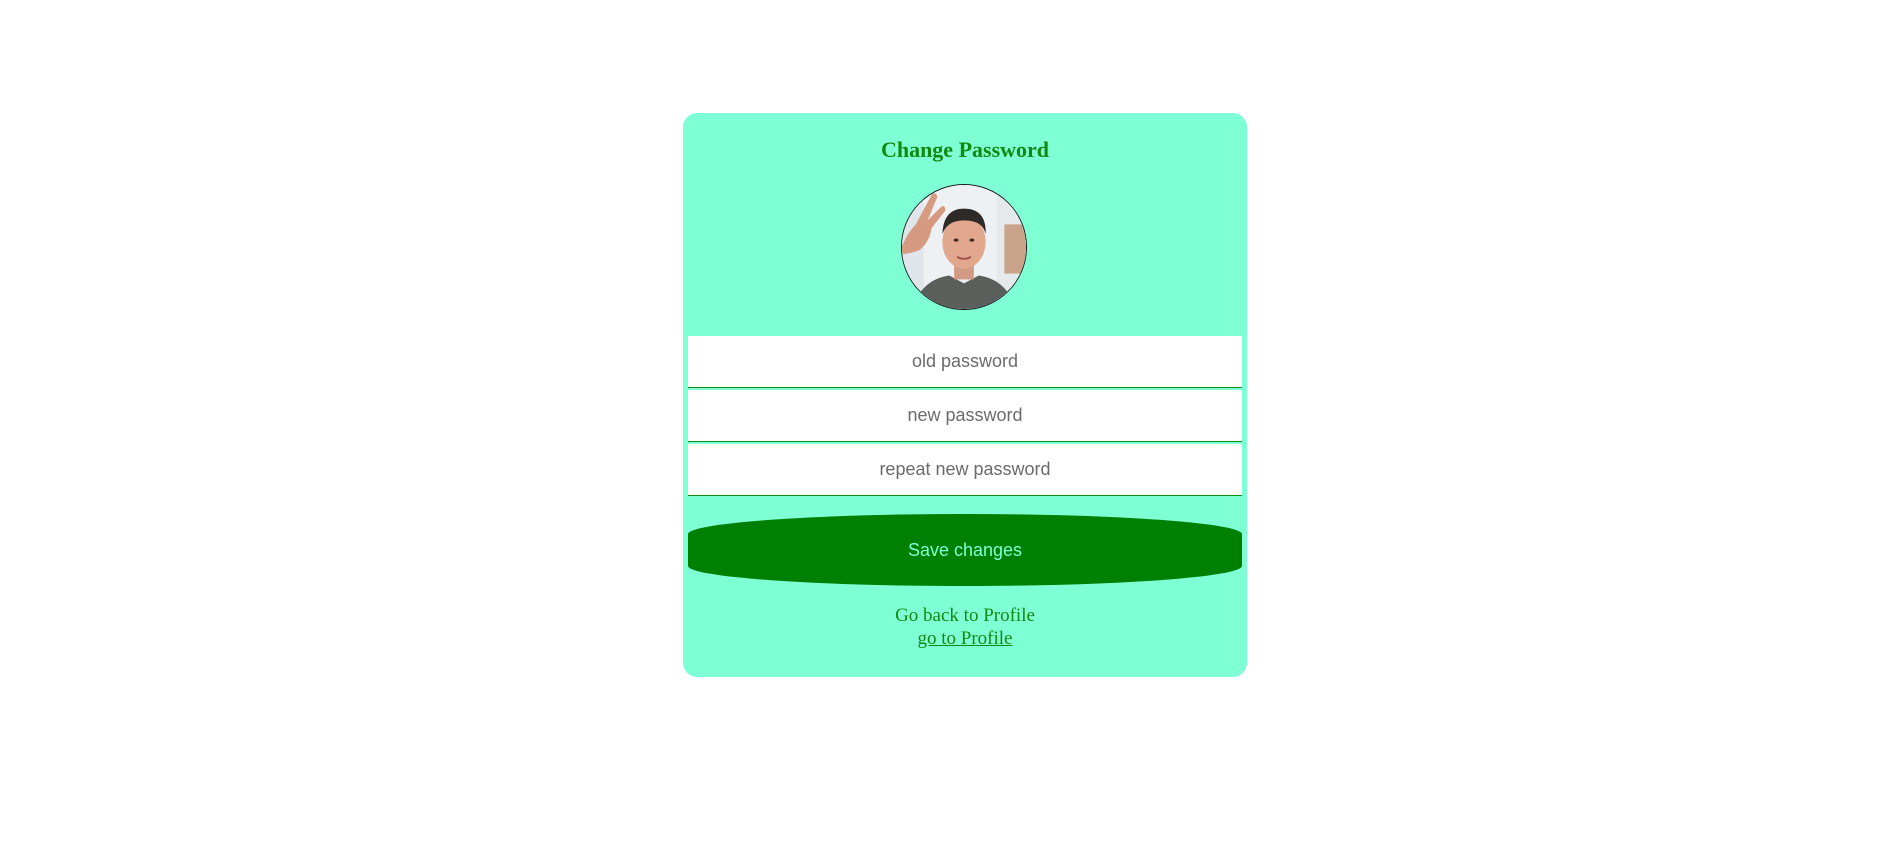  What do you see at coordinates (965, 550) in the screenshot?
I see `save-changes-button: Save changes` at bounding box center [965, 550].